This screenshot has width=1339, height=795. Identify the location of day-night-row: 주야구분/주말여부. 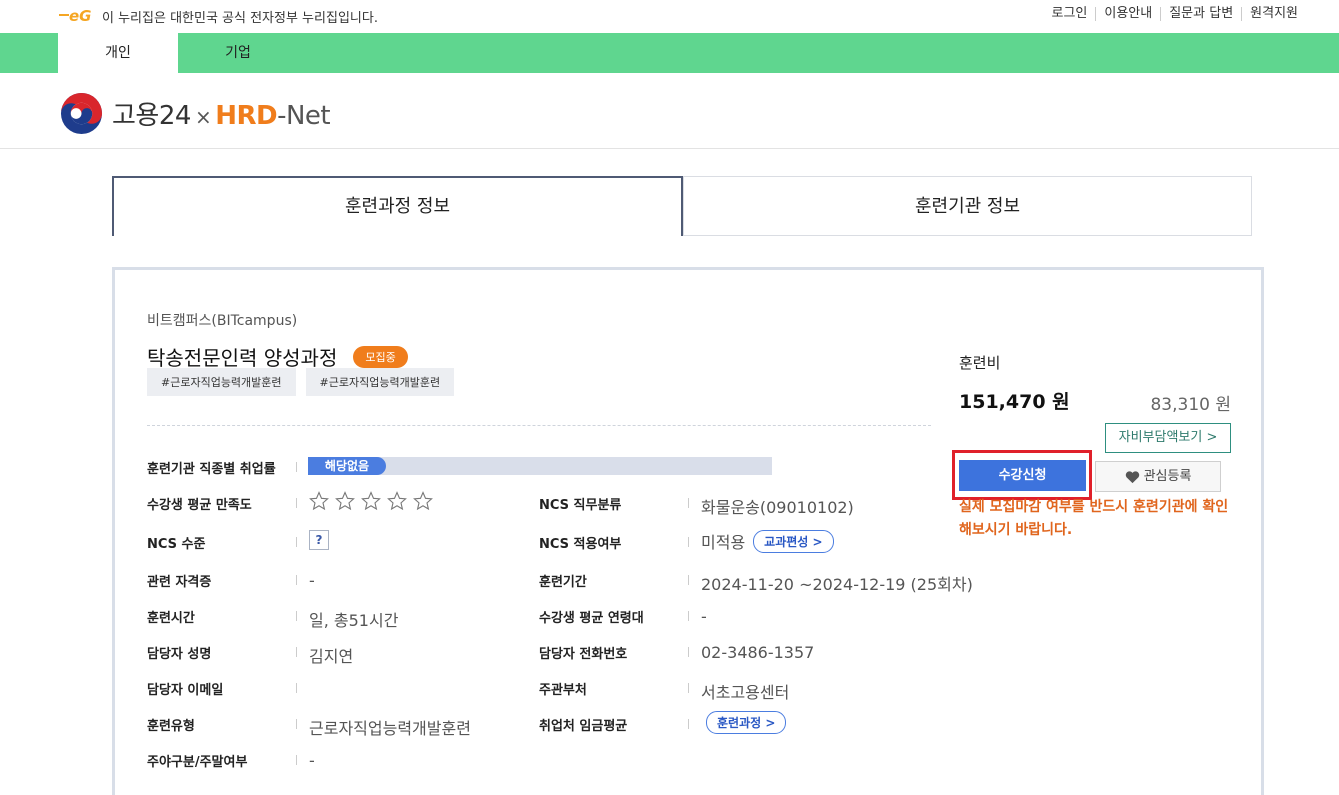
(197, 760).